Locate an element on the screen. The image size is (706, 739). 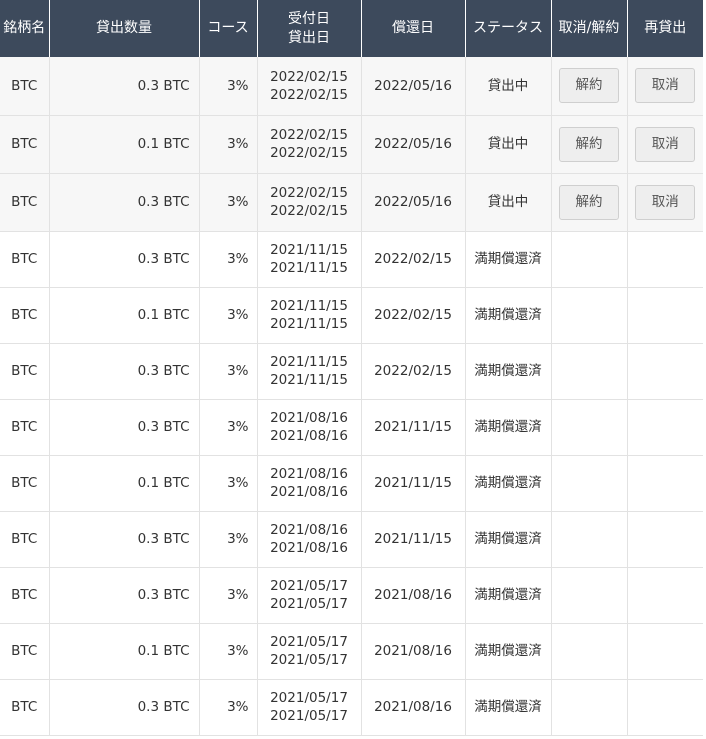
header-amount: 貸出数量 is located at coordinates (124, 28).